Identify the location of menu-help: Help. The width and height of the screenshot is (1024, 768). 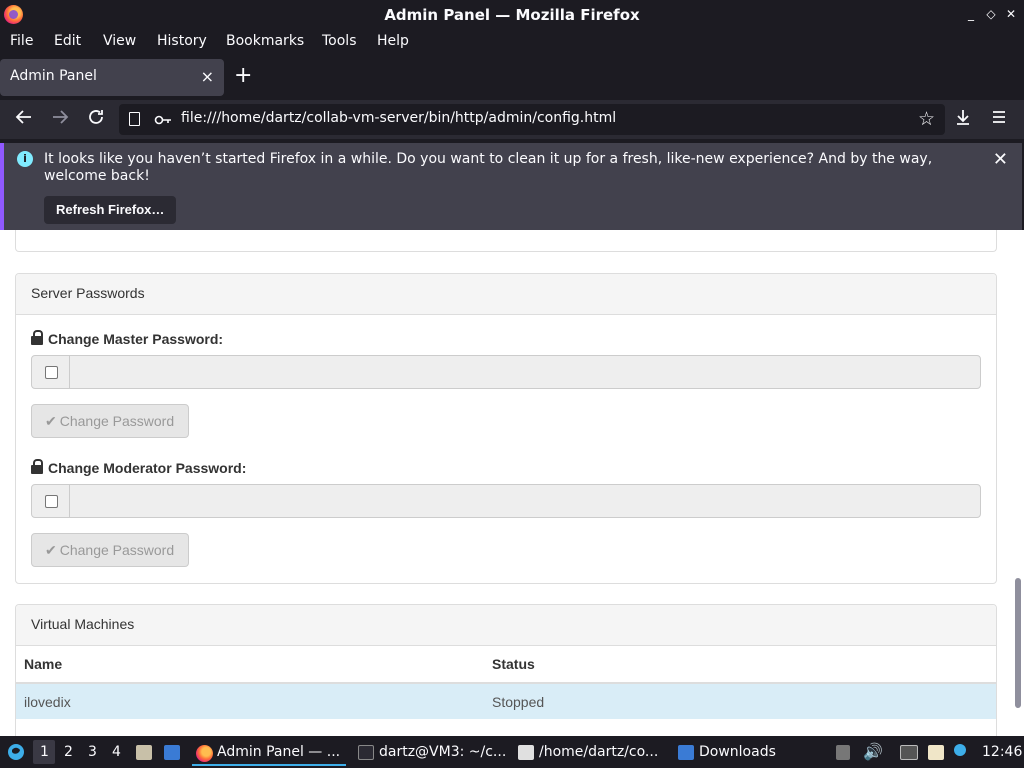
(393, 41).